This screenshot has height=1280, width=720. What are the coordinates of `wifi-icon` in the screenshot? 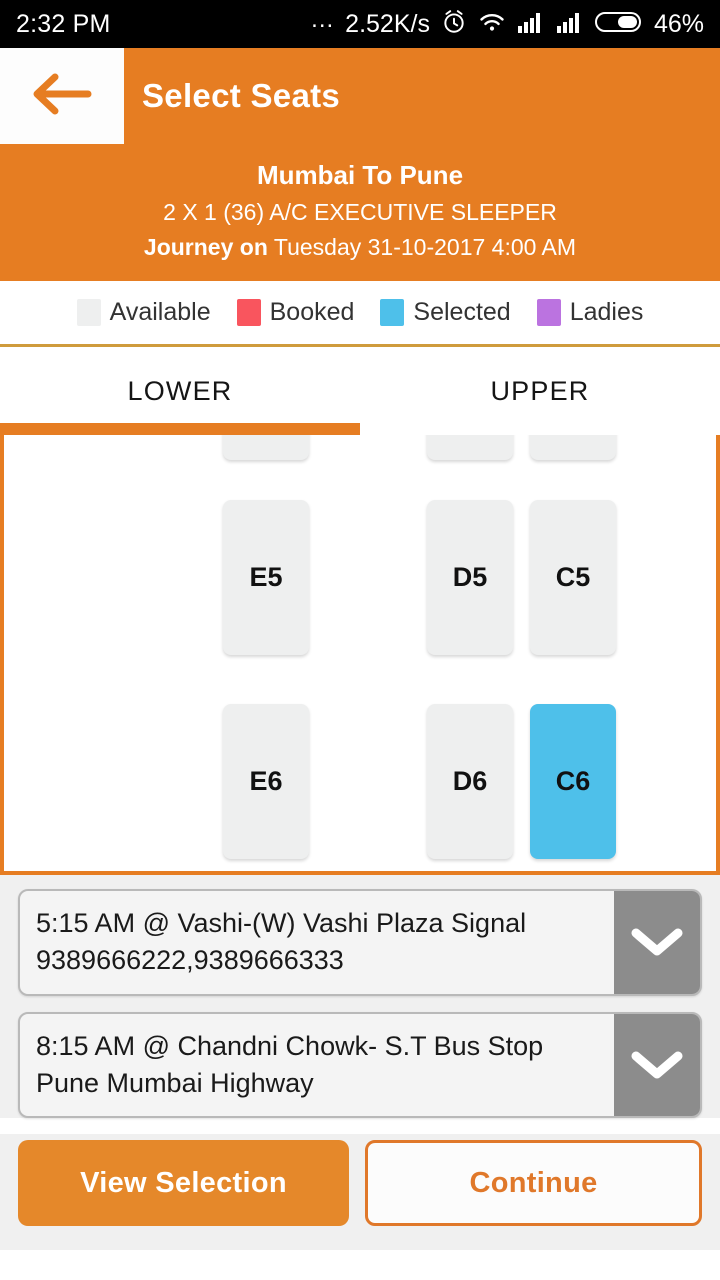 It's located at (492, 24).